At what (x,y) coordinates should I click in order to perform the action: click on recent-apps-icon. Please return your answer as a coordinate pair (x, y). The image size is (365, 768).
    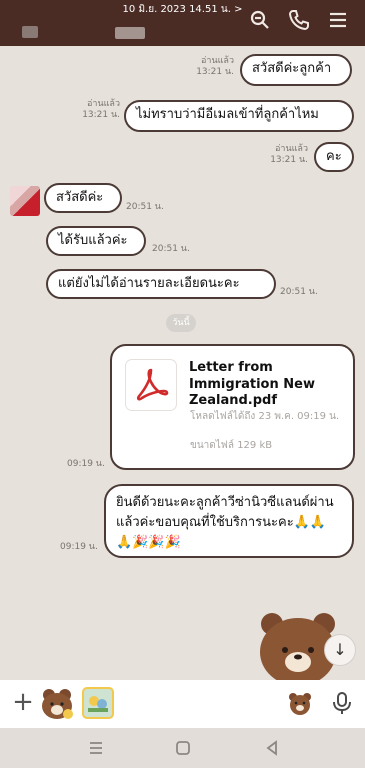
    Looking at the image, I should click on (96, 748).